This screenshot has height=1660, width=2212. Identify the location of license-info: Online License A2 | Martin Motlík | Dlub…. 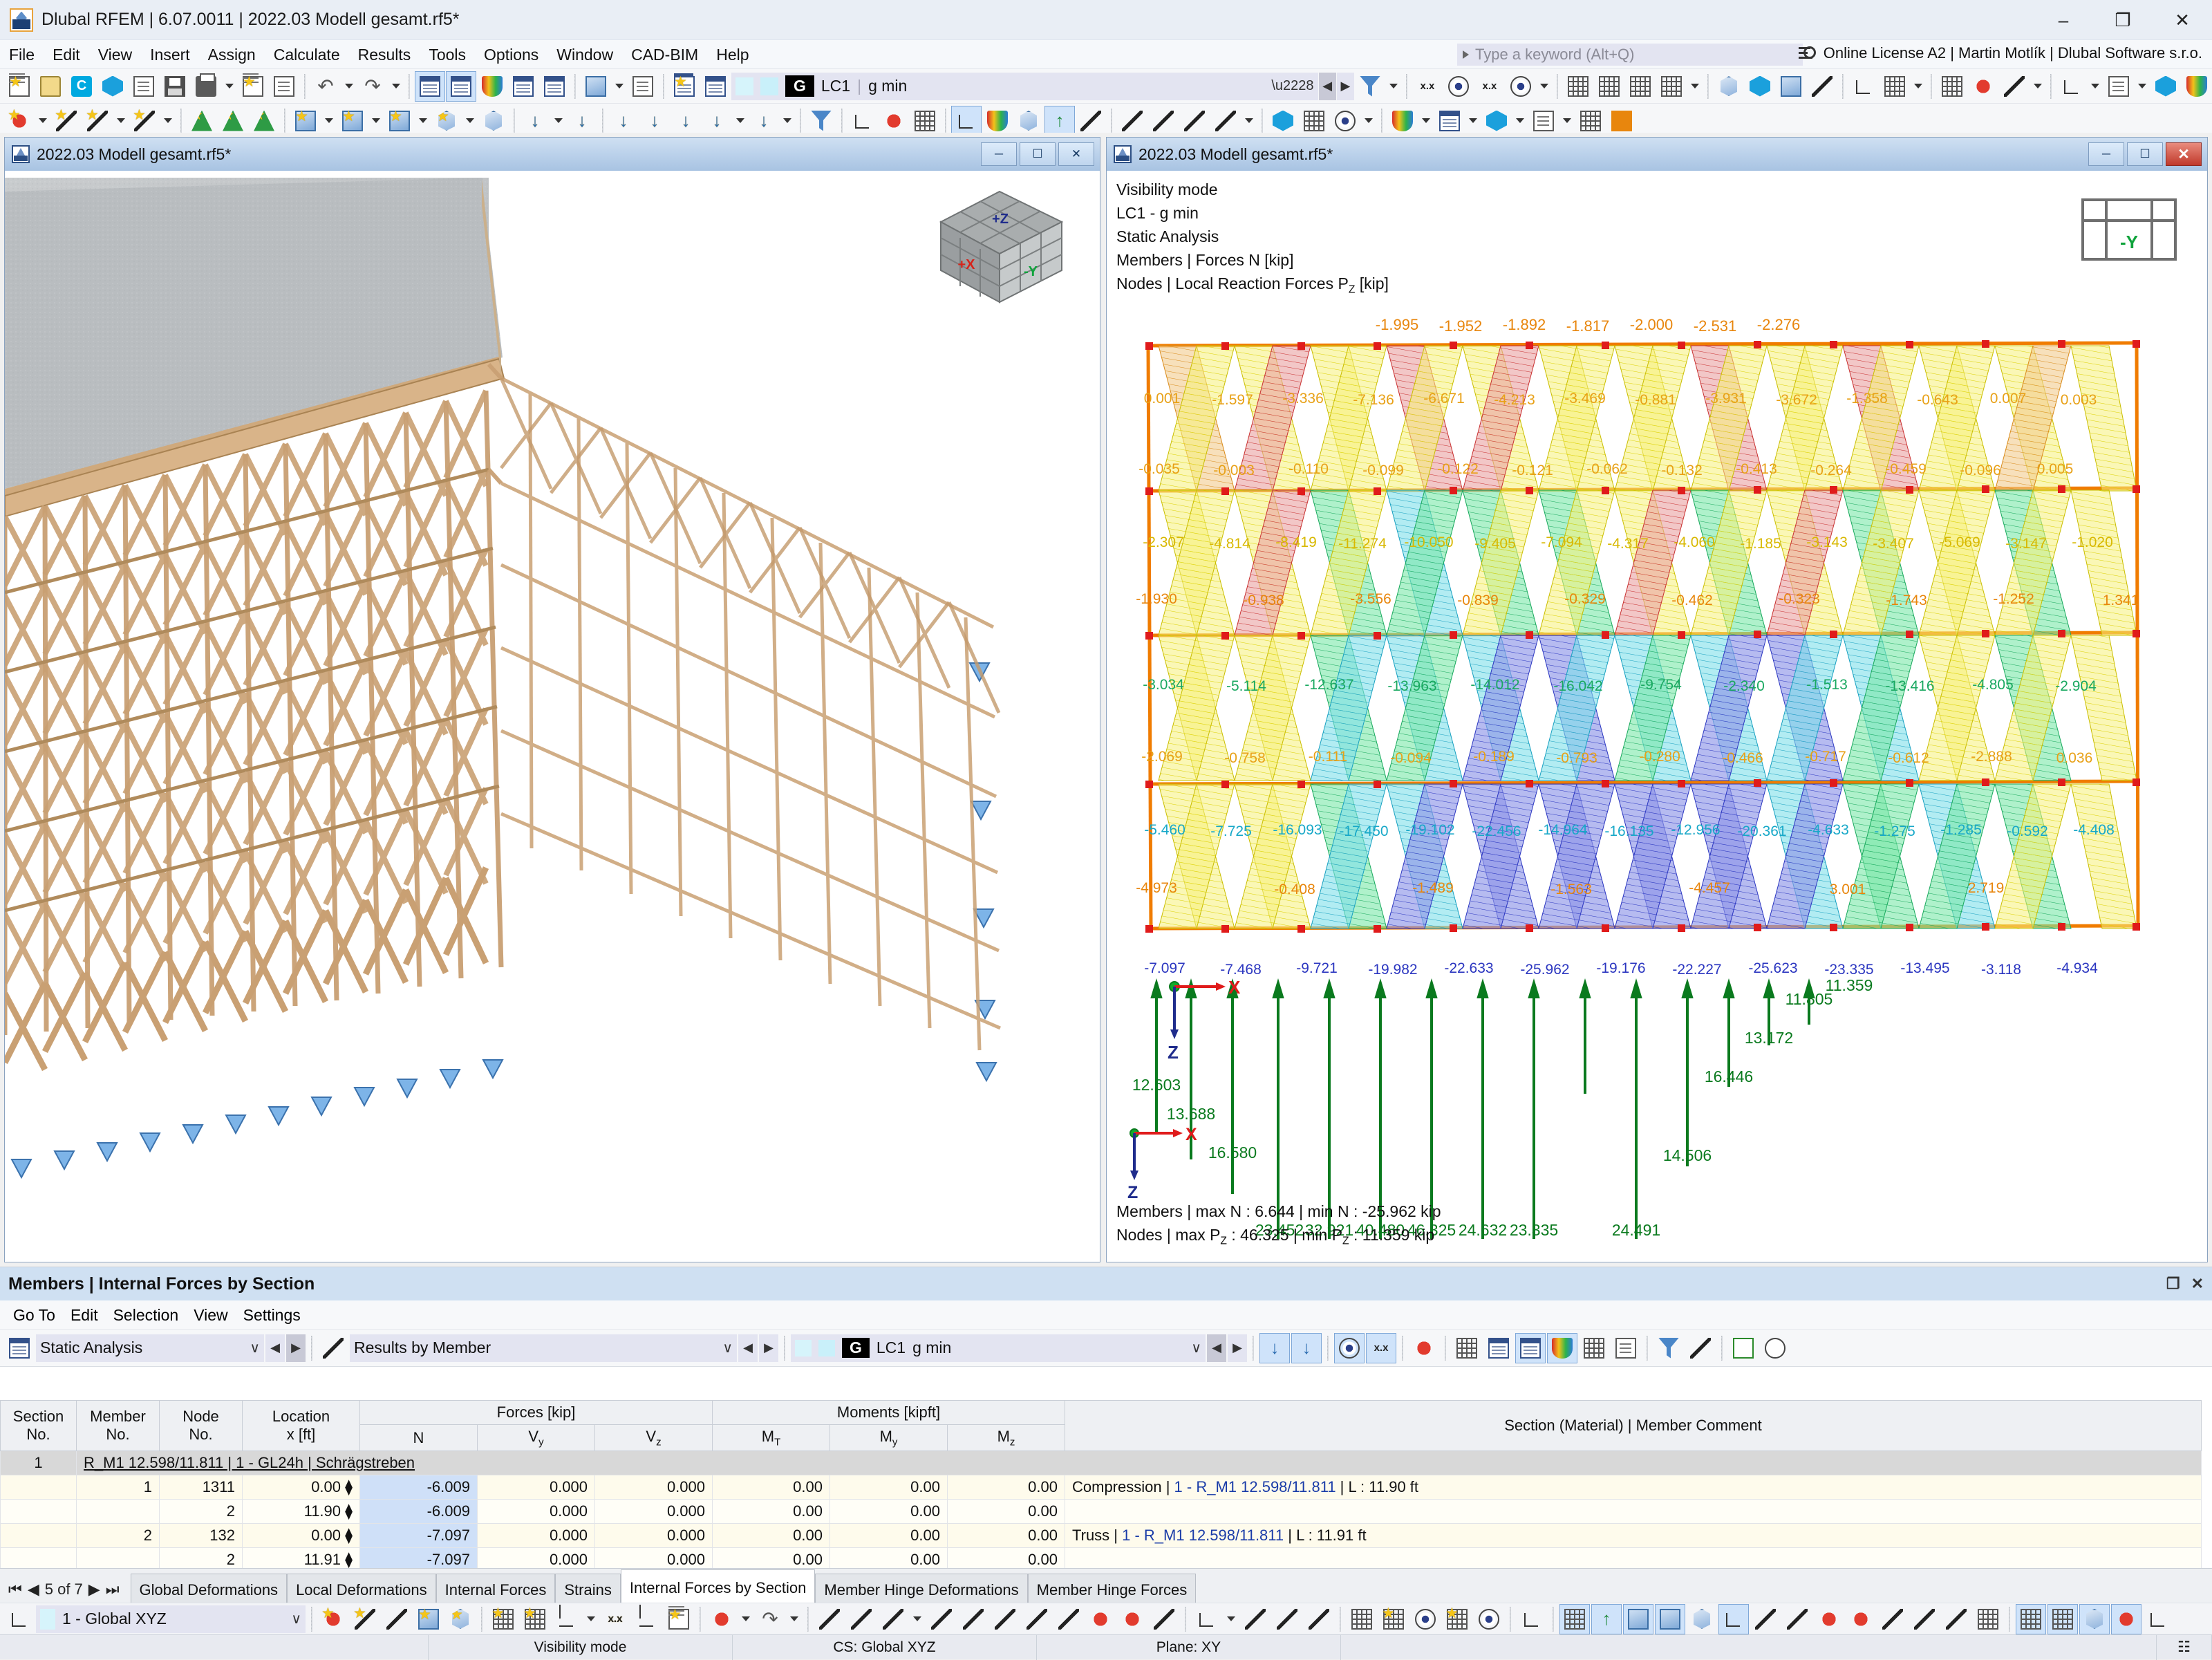
(2000, 53).